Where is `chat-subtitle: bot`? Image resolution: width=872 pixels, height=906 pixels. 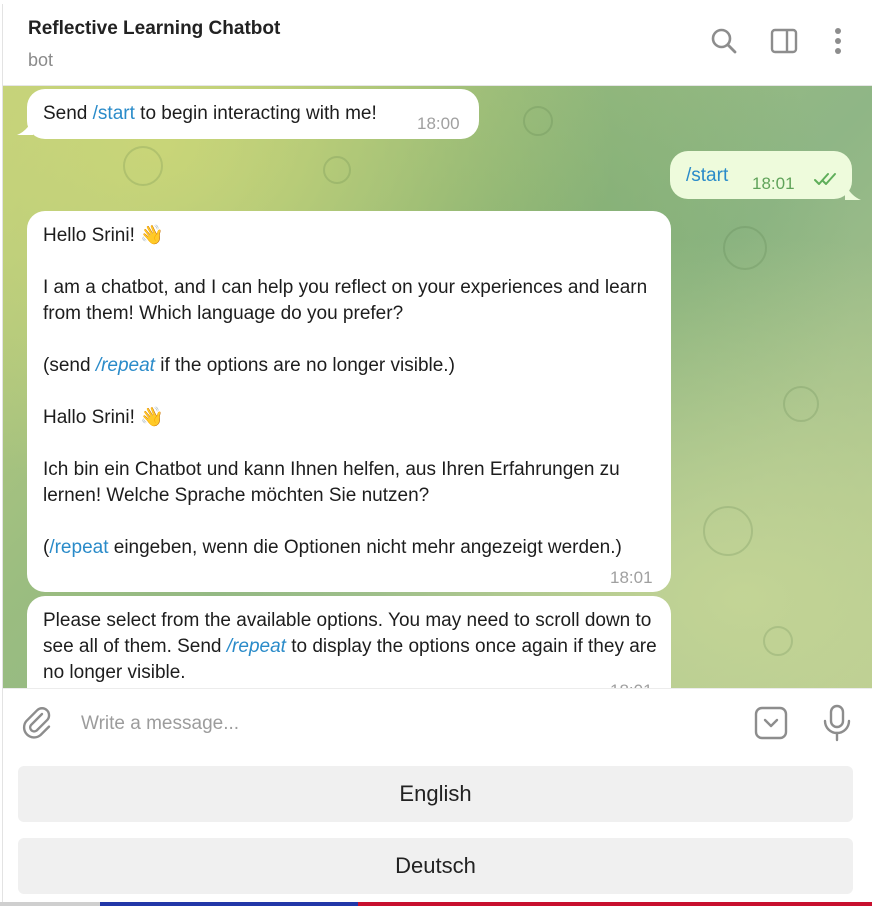
chat-subtitle: bot is located at coordinates (41, 60).